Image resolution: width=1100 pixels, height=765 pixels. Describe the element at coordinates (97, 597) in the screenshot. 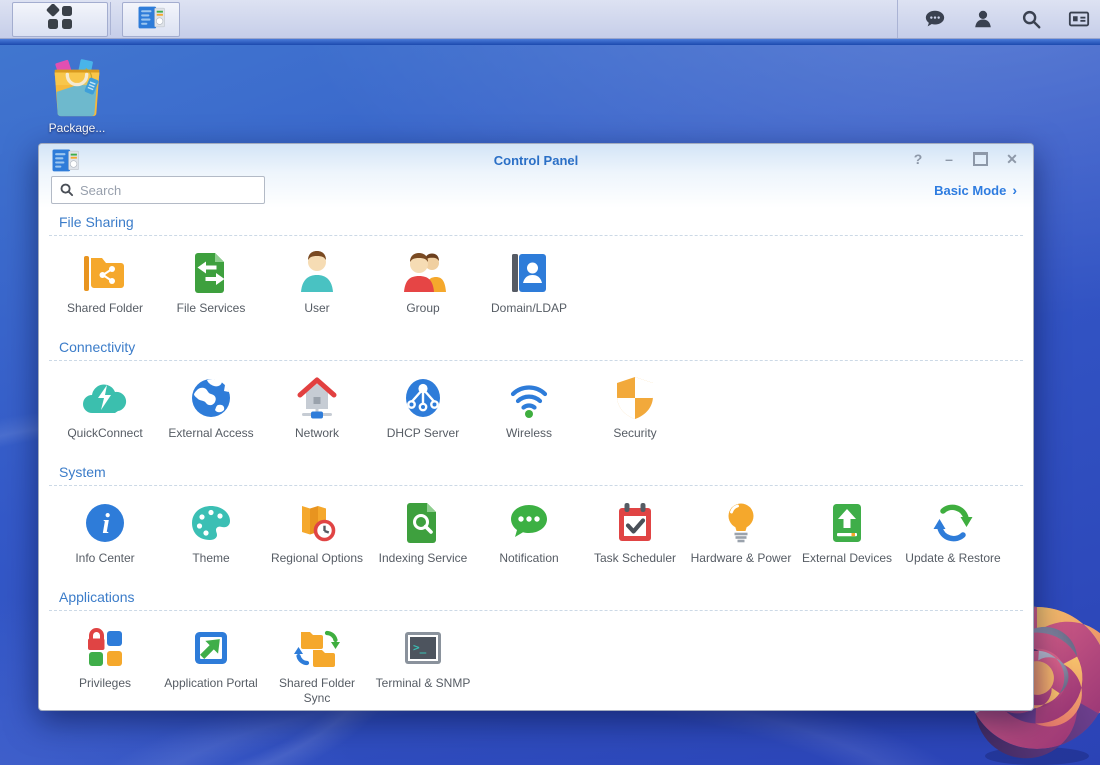

I see `section-header: Applications` at that location.